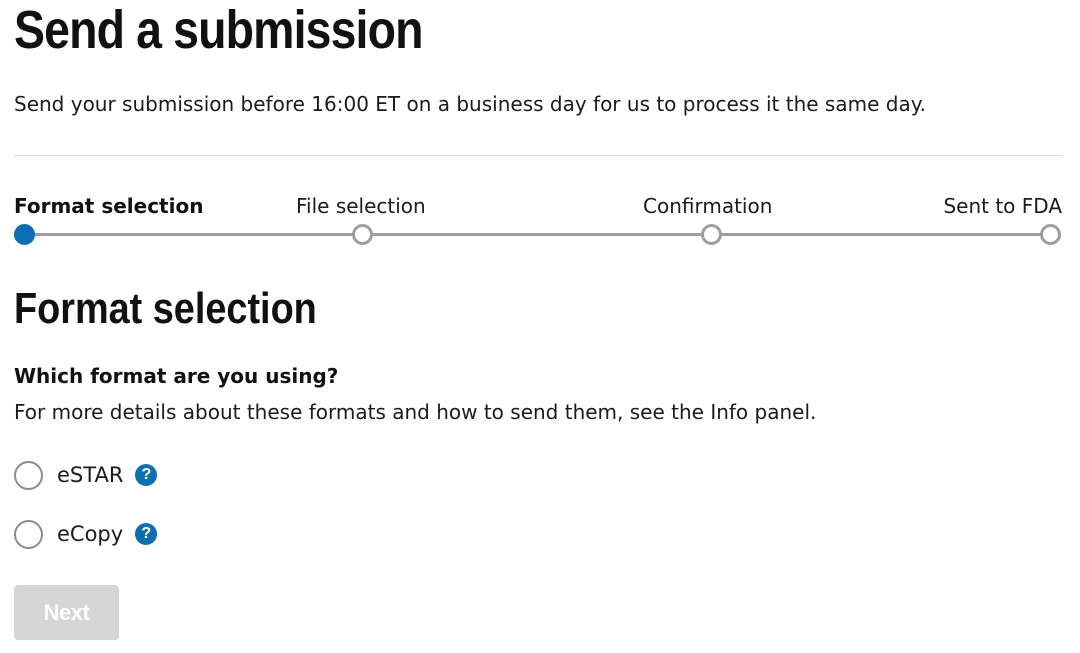 This screenshot has width=1080, height=653. Describe the element at coordinates (362, 234) in the screenshot. I see `step-marker-file-selection` at that location.